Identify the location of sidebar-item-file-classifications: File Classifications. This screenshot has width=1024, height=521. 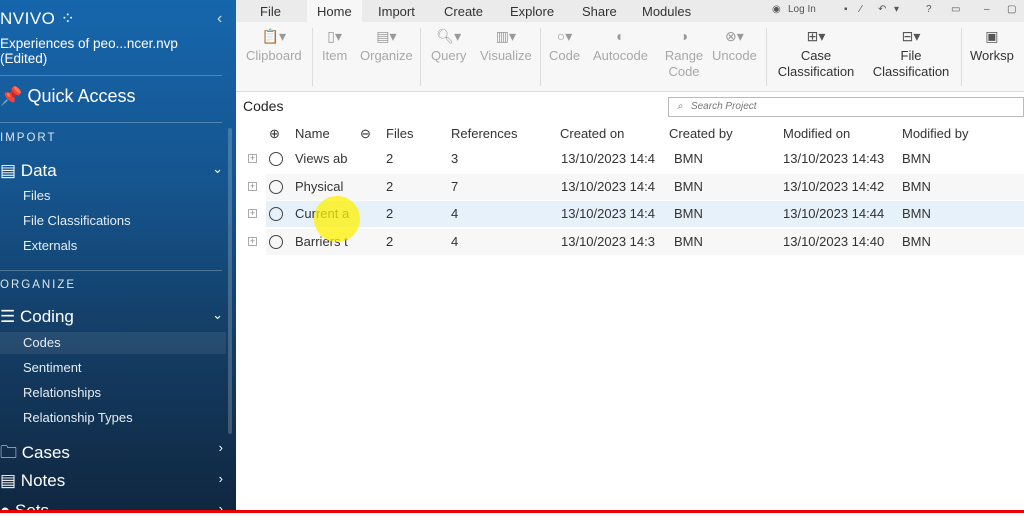
(77, 220).